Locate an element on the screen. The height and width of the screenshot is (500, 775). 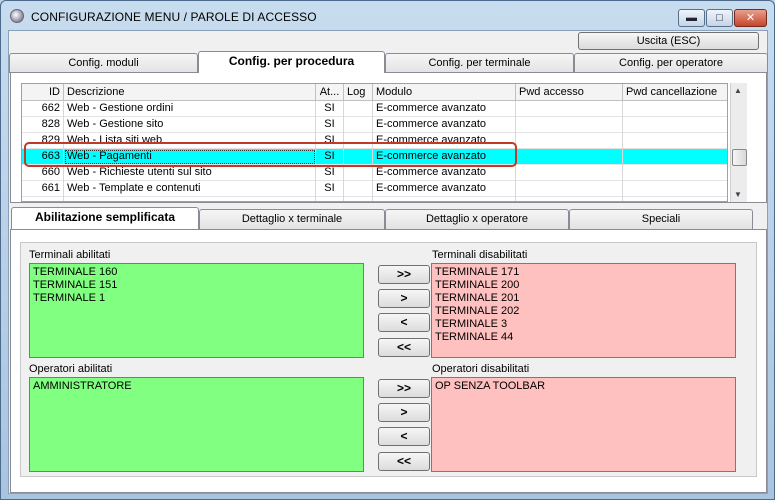
list-item: TERMINALE 1 is located at coordinates (196, 298).